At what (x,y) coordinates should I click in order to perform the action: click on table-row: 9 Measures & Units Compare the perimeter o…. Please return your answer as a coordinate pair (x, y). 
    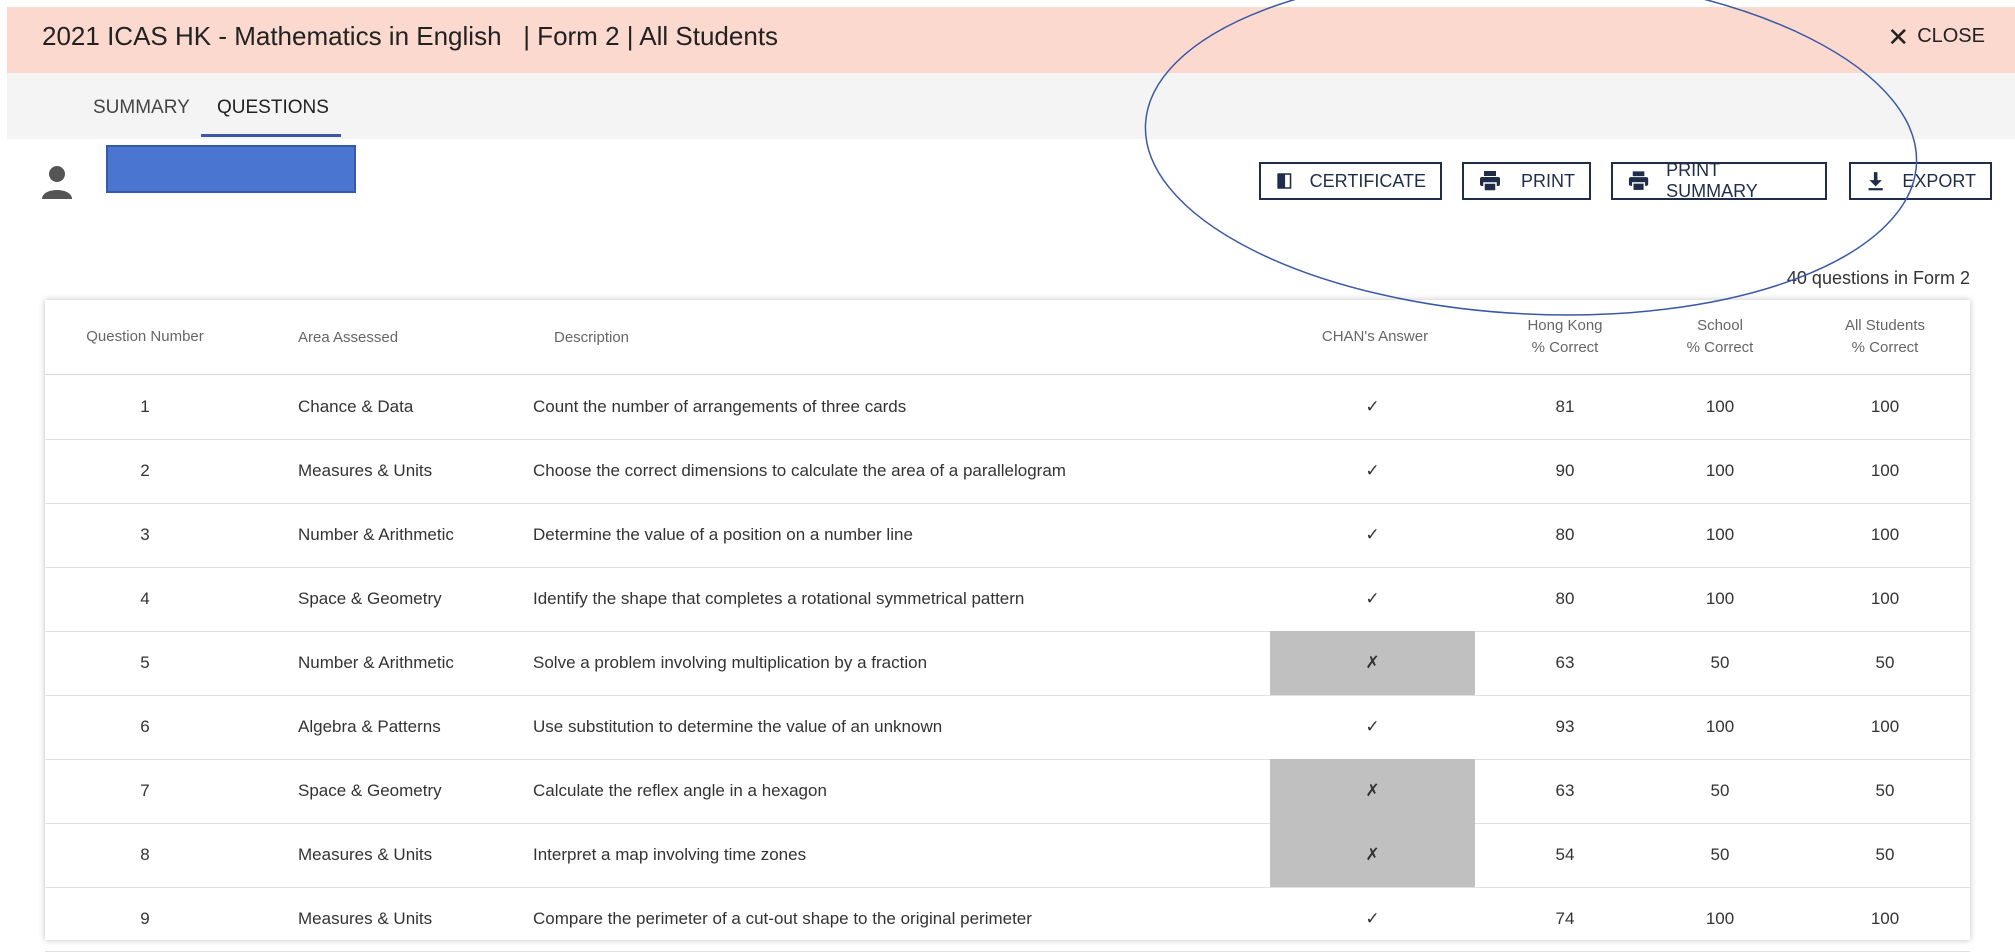
    Looking at the image, I should click on (1007, 919).